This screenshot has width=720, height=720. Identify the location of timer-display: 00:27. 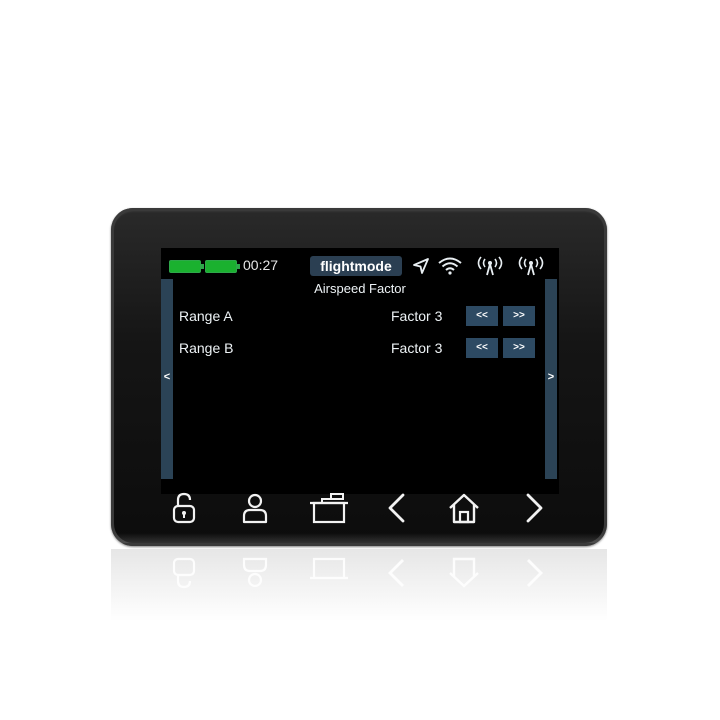
(261, 265).